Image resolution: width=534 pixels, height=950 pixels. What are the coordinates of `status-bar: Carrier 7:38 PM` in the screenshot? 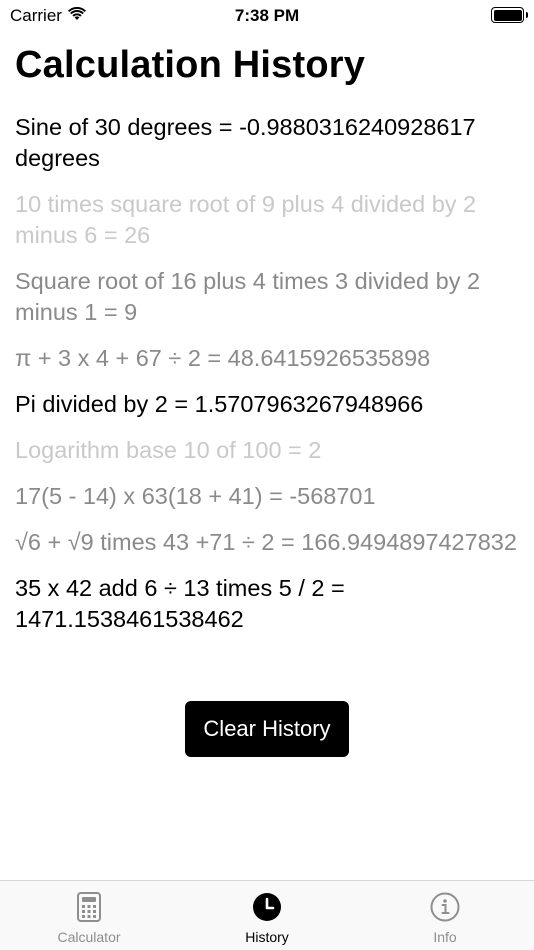 It's located at (267, 16).